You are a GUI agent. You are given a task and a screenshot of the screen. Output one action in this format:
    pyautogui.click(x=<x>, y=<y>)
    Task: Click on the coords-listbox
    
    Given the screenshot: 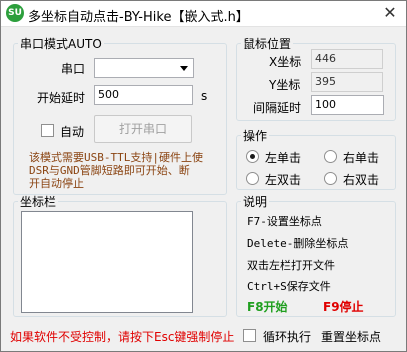 What is the action you would take?
    pyautogui.click(x=107, y=262)
    